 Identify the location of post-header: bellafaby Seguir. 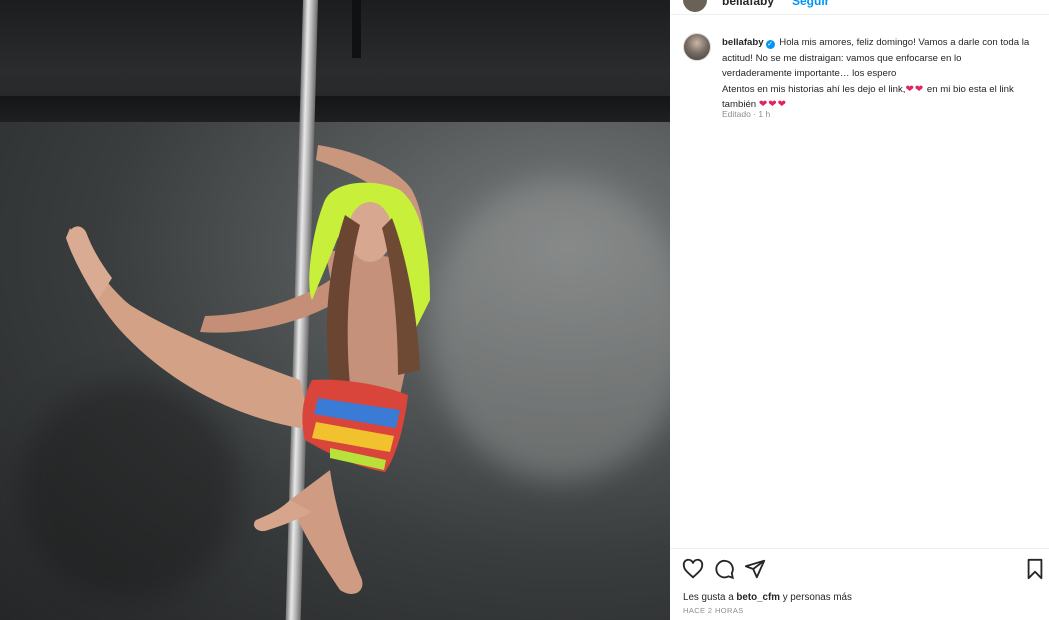
(859, 7).